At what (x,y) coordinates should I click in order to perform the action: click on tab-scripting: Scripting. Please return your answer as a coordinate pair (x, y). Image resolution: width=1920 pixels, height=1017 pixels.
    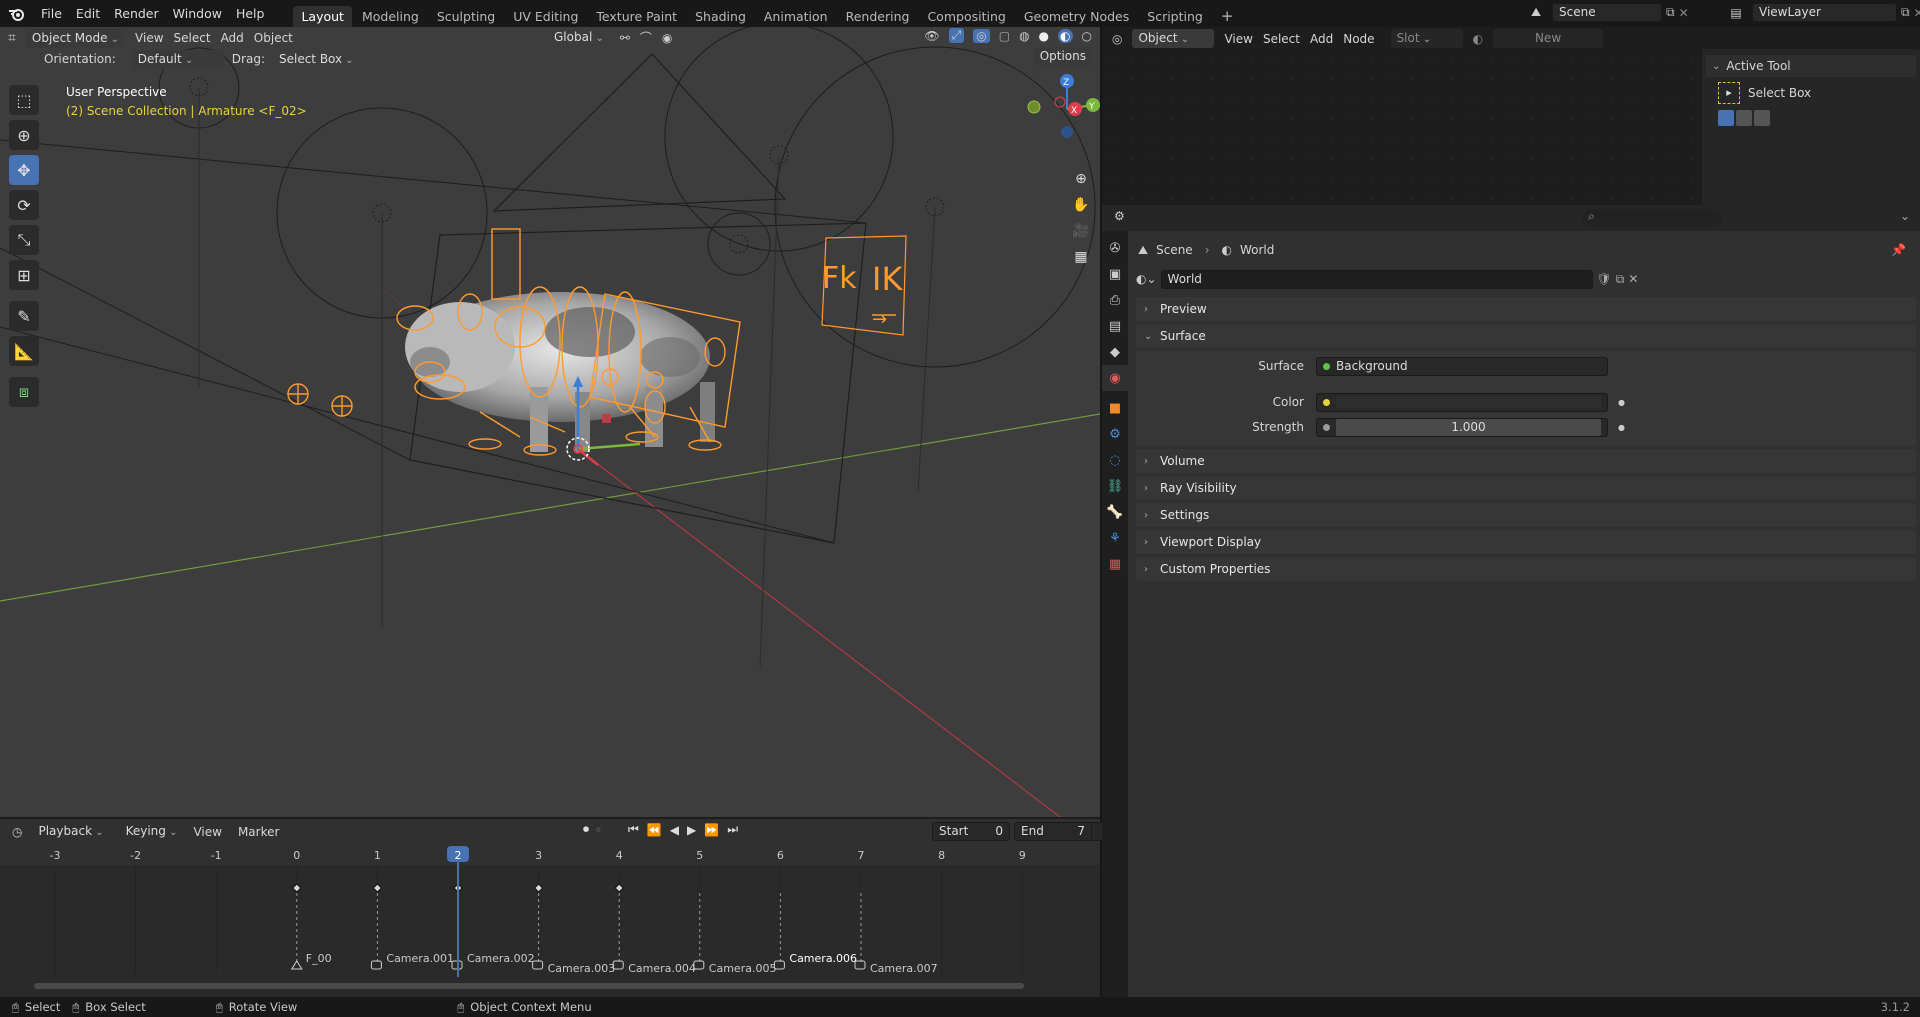
    Looking at the image, I should click on (1175, 16).